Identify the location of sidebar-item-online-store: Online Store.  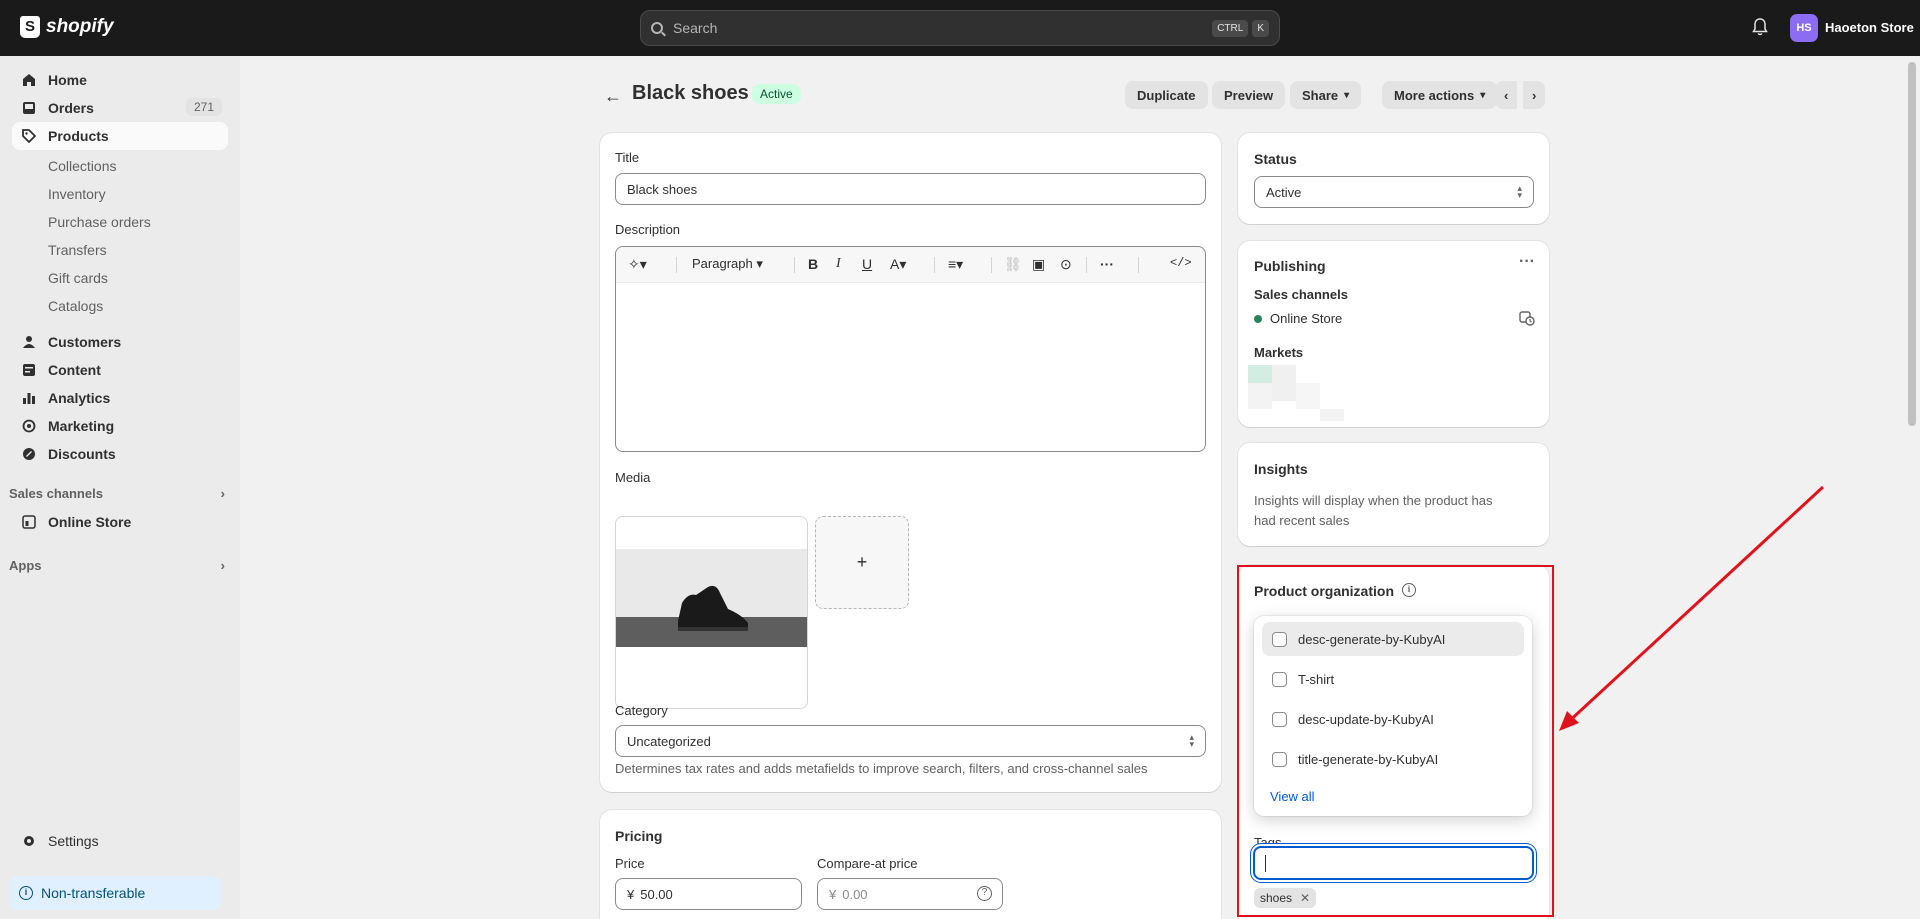
(120, 522).